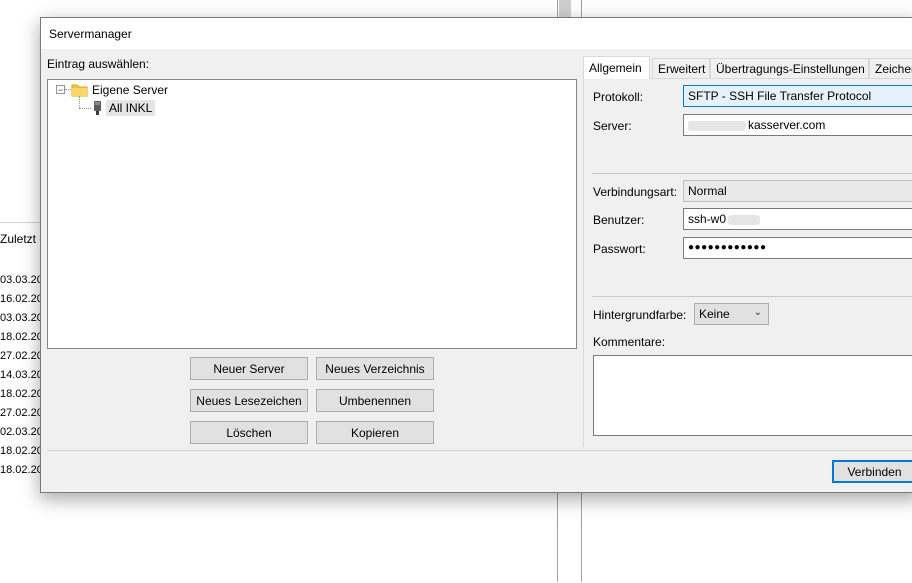 The width and height of the screenshot is (912, 583). What do you see at coordinates (131, 107) in the screenshot?
I see `tree-item-label: All INKL` at bounding box center [131, 107].